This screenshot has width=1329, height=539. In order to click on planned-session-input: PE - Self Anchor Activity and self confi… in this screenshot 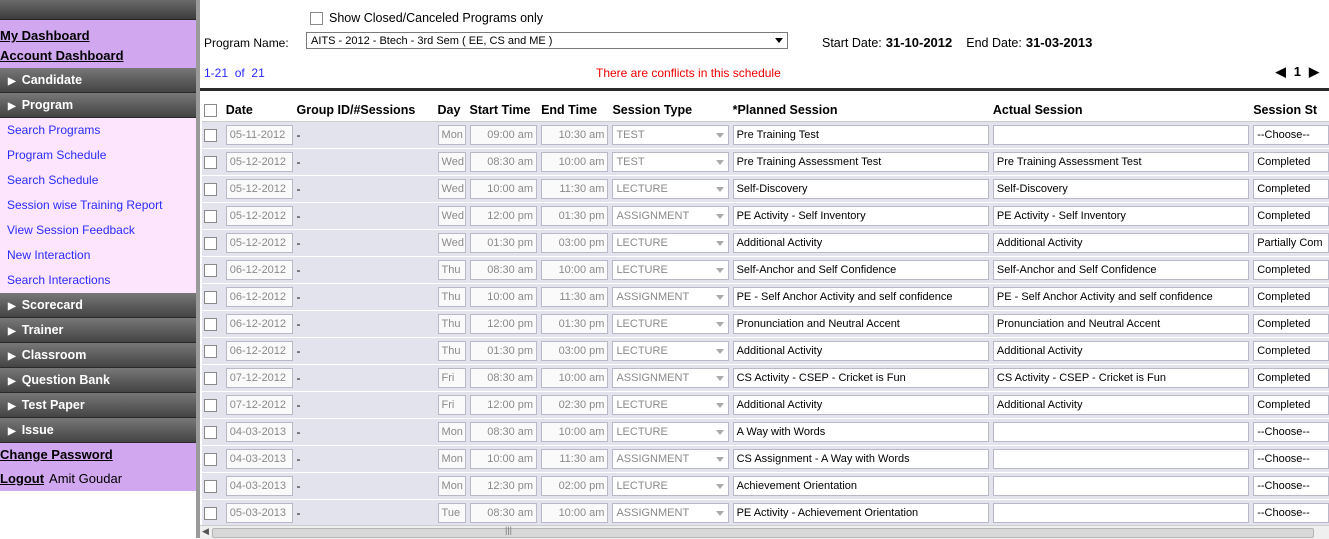, I will do `click(860, 297)`.